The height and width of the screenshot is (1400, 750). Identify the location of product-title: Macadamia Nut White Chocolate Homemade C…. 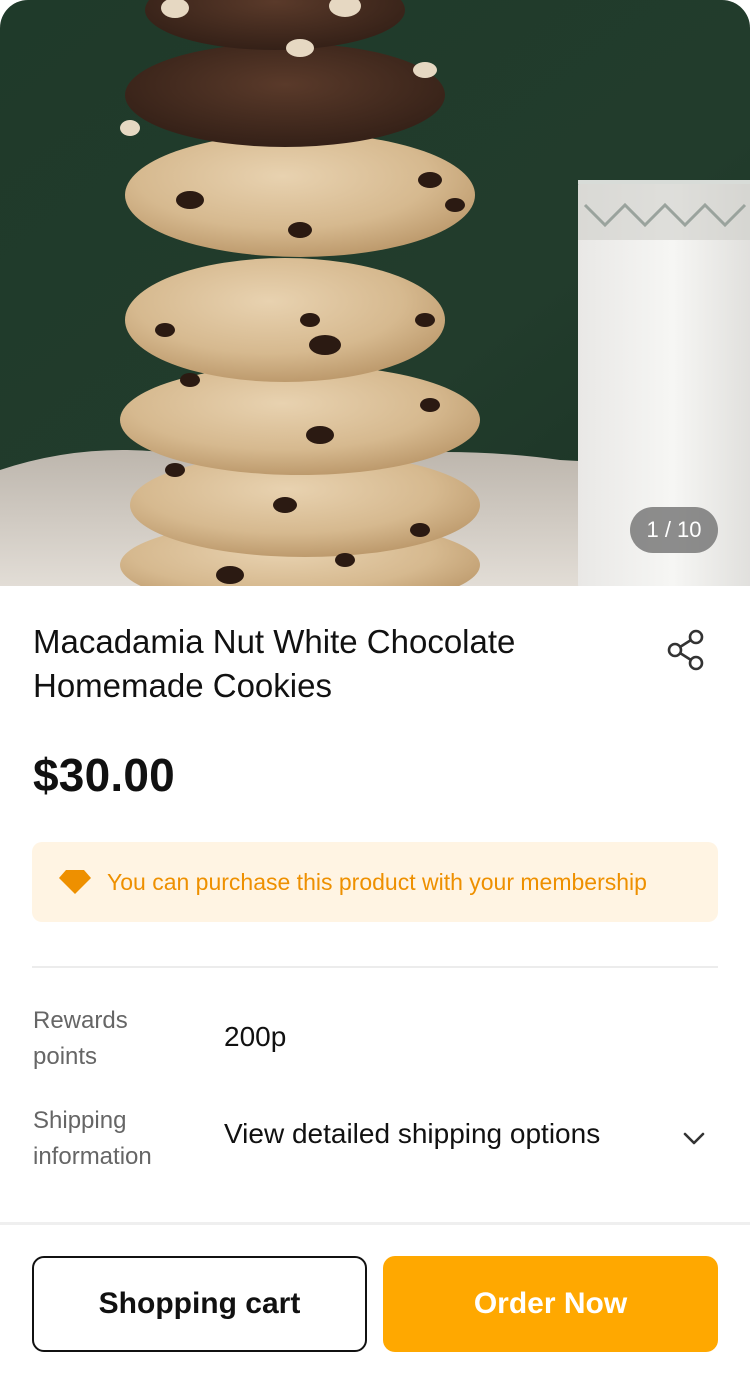
(333, 664).